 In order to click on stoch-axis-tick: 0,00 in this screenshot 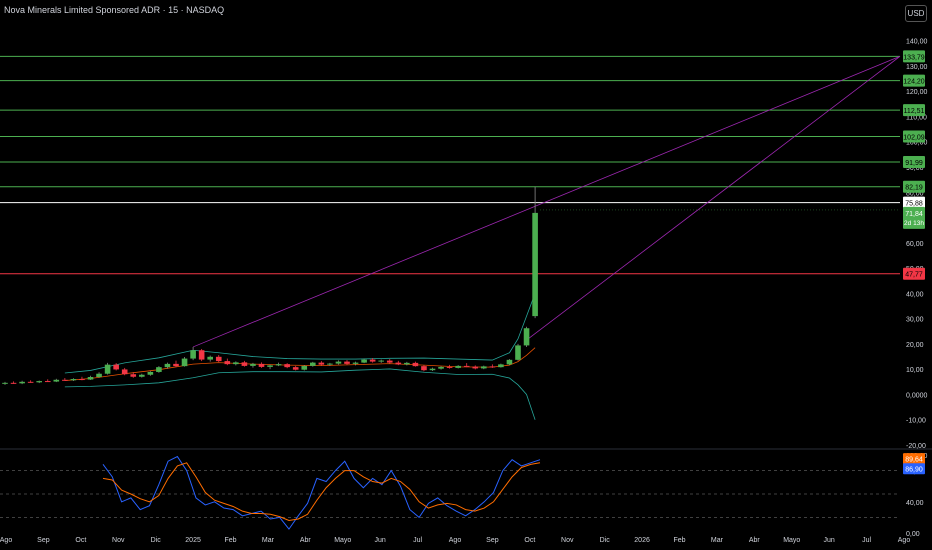, I will do `click(913, 534)`.